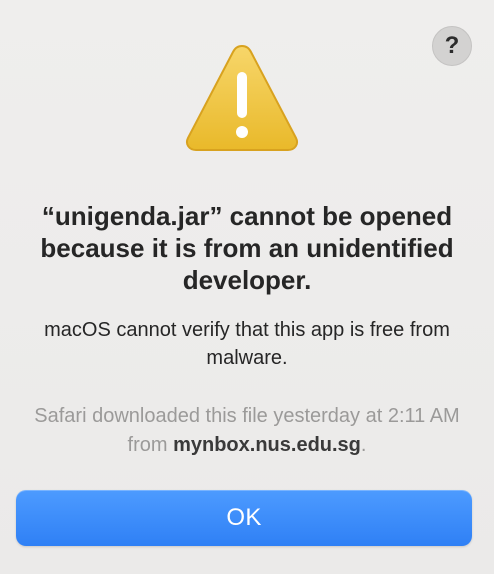  I want to click on help-button: ?, so click(452, 46).